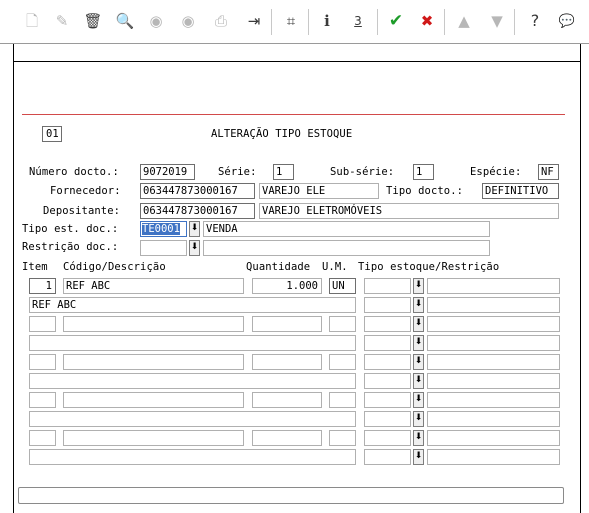 The width and height of the screenshot is (589, 513). What do you see at coordinates (188, 21) in the screenshot?
I see `next-icon: ◉` at bounding box center [188, 21].